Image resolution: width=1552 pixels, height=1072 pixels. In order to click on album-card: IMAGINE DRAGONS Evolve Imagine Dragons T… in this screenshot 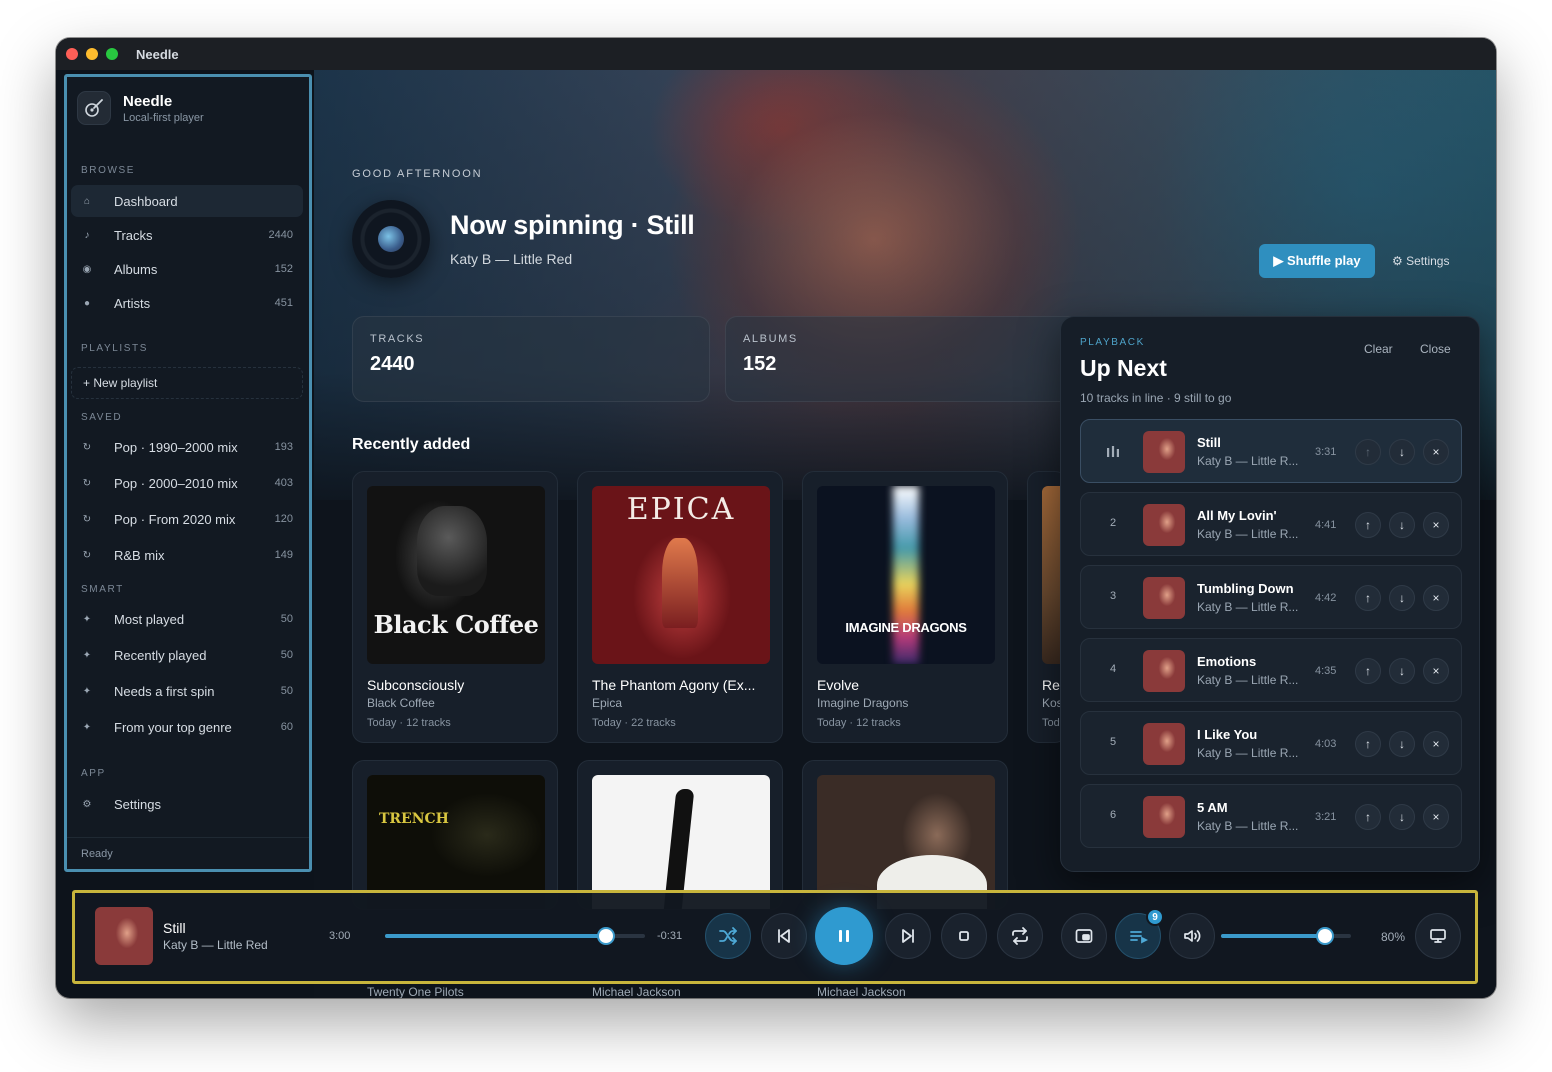, I will do `click(905, 607)`.